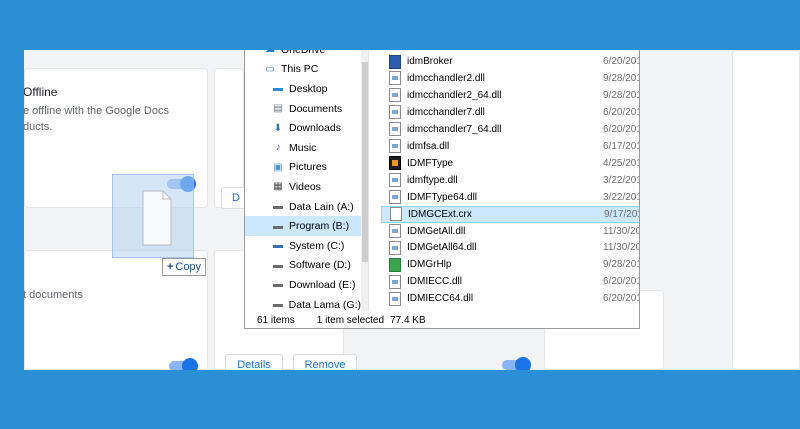 Image resolution: width=800 pixels, height=429 pixels. What do you see at coordinates (510, 214) in the screenshot?
I see `file-row: IDMGCExt.crx9/17/2018 2:29 PMCRX File` at bounding box center [510, 214].